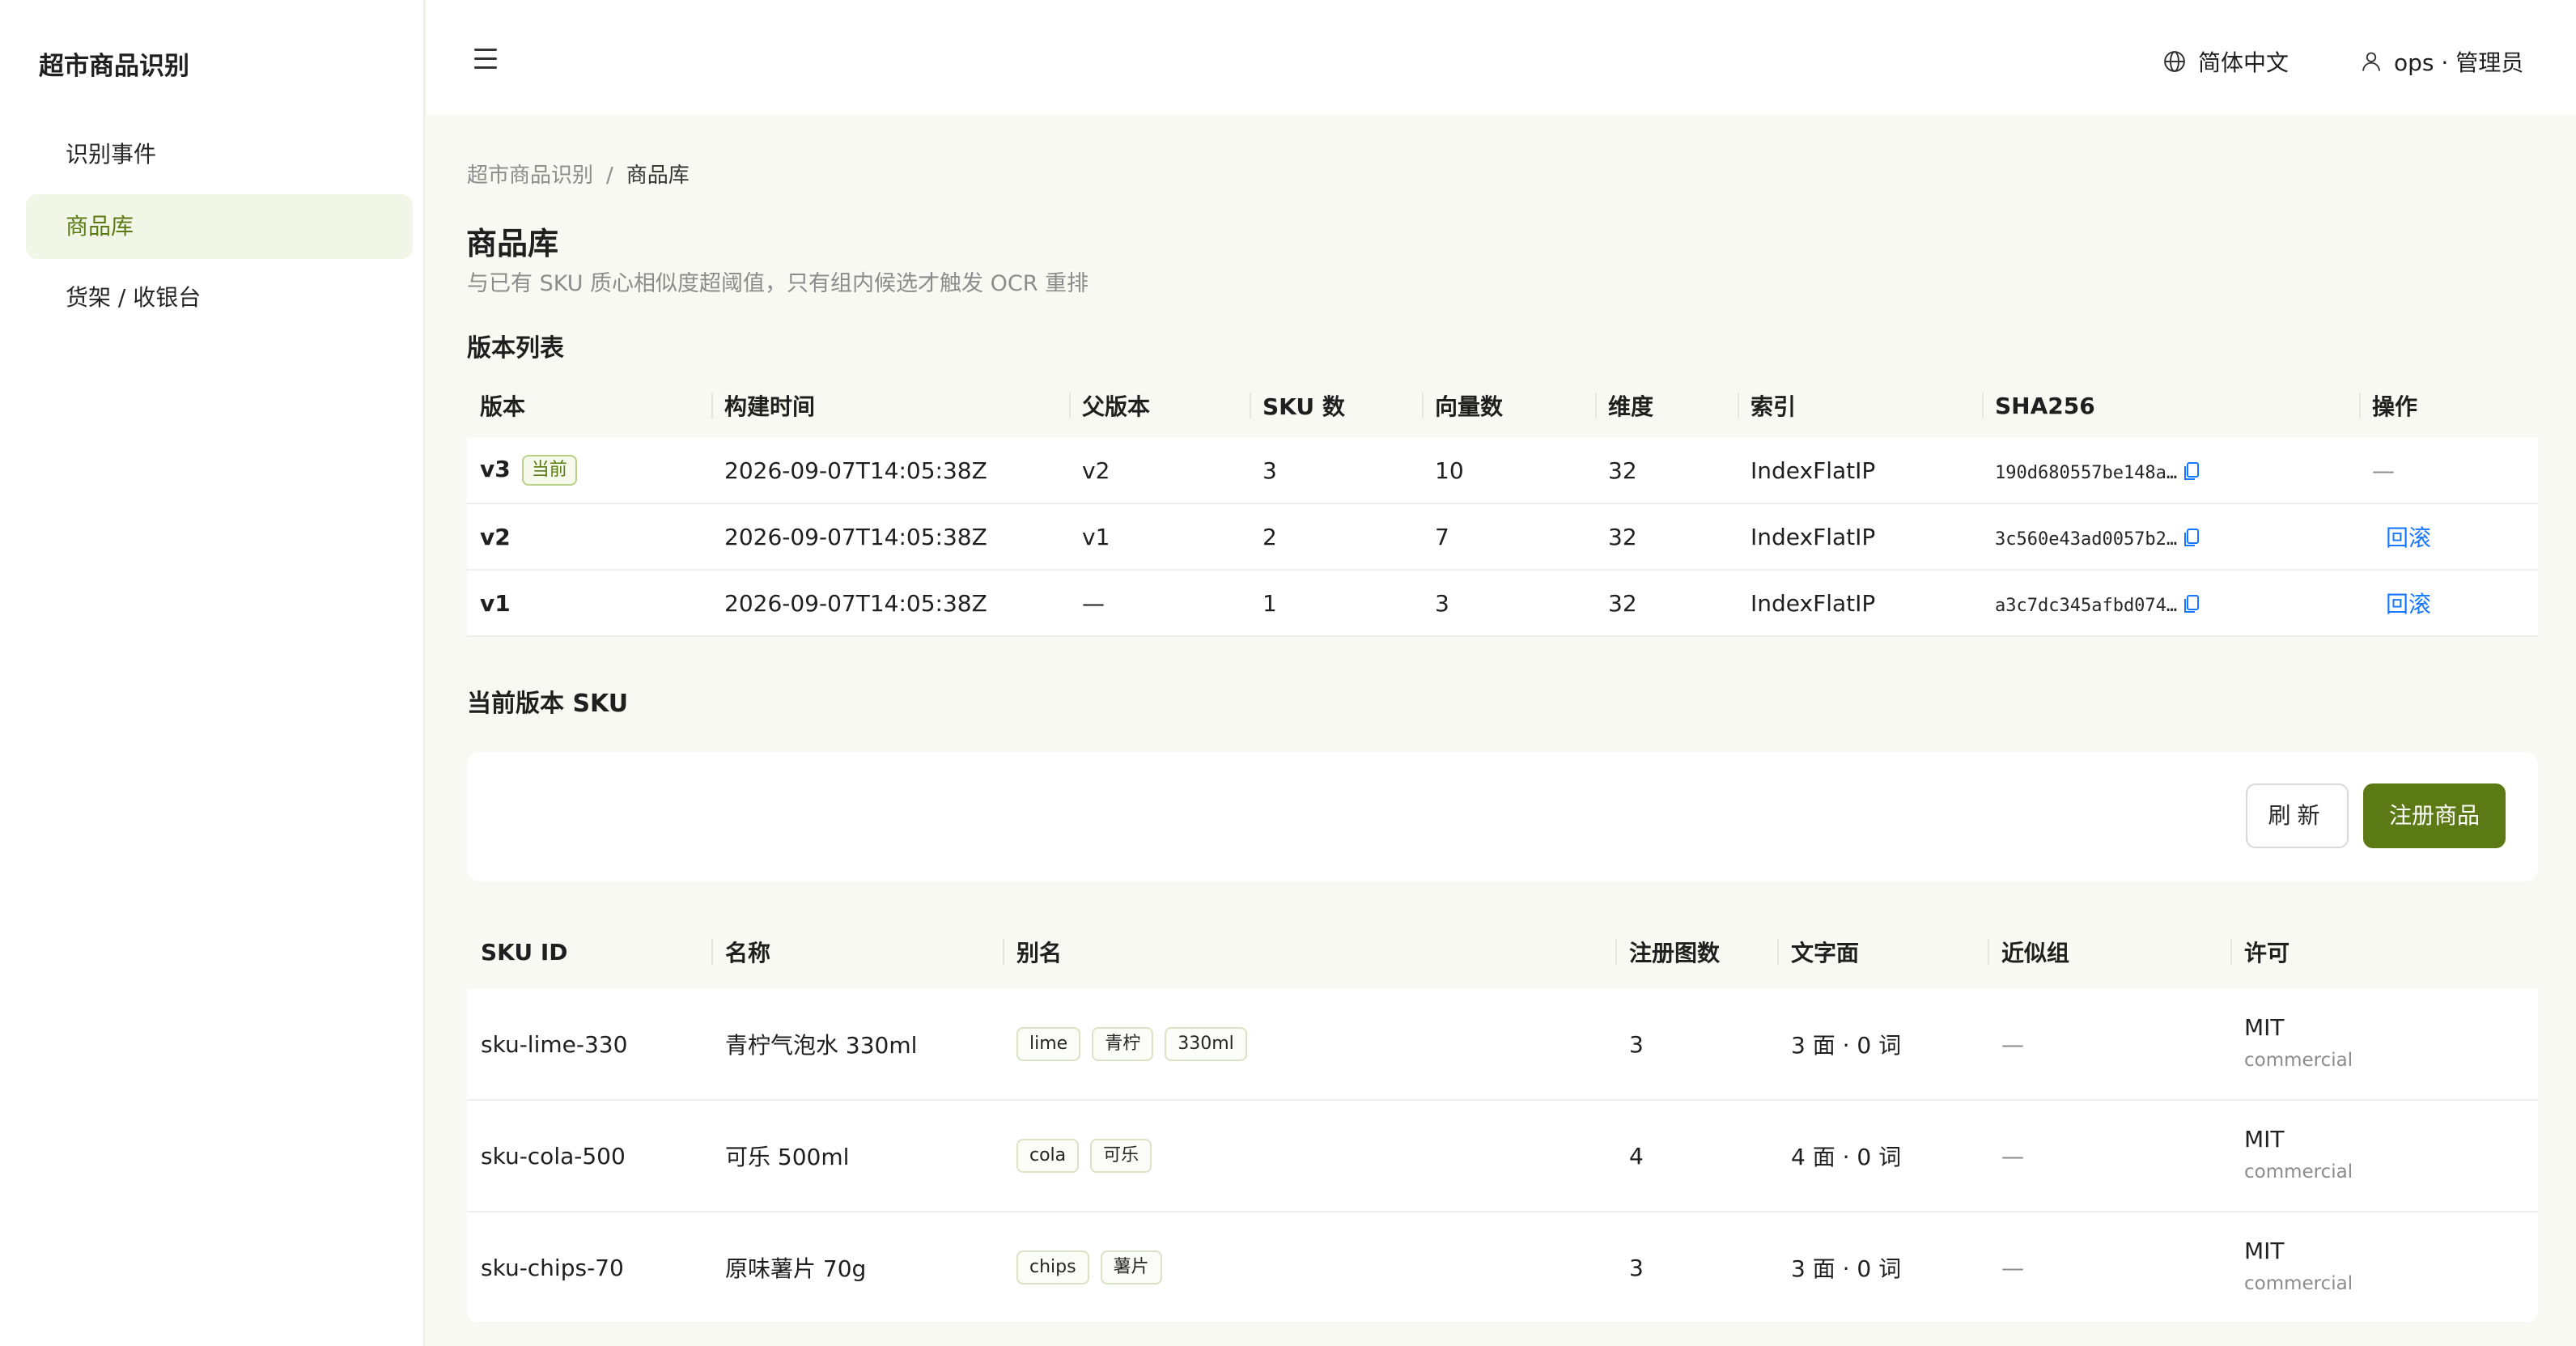 The height and width of the screenshot is (1346, 2576). Describe the element at coordinates (857, 1045) in the screenshot. I see `sku-name: 青柠气泡水 330ml` at that location.